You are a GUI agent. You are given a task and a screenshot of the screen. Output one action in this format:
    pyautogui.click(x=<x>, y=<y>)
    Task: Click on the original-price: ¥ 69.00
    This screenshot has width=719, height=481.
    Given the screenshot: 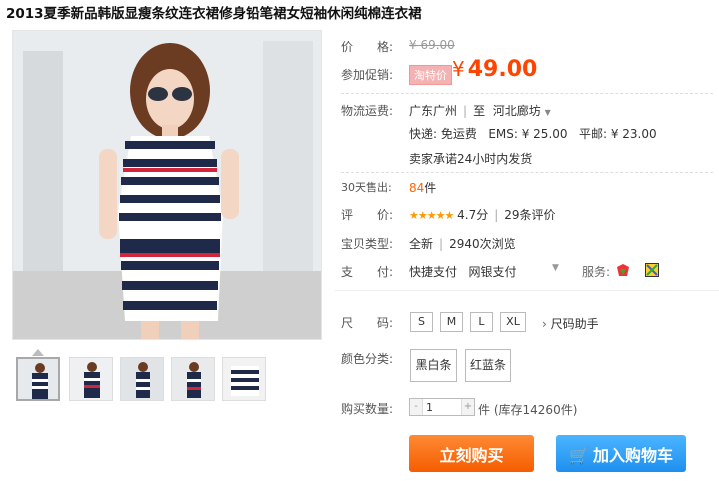 What is the action you would take?
    pyautogui.click(x=432, y=45)
    